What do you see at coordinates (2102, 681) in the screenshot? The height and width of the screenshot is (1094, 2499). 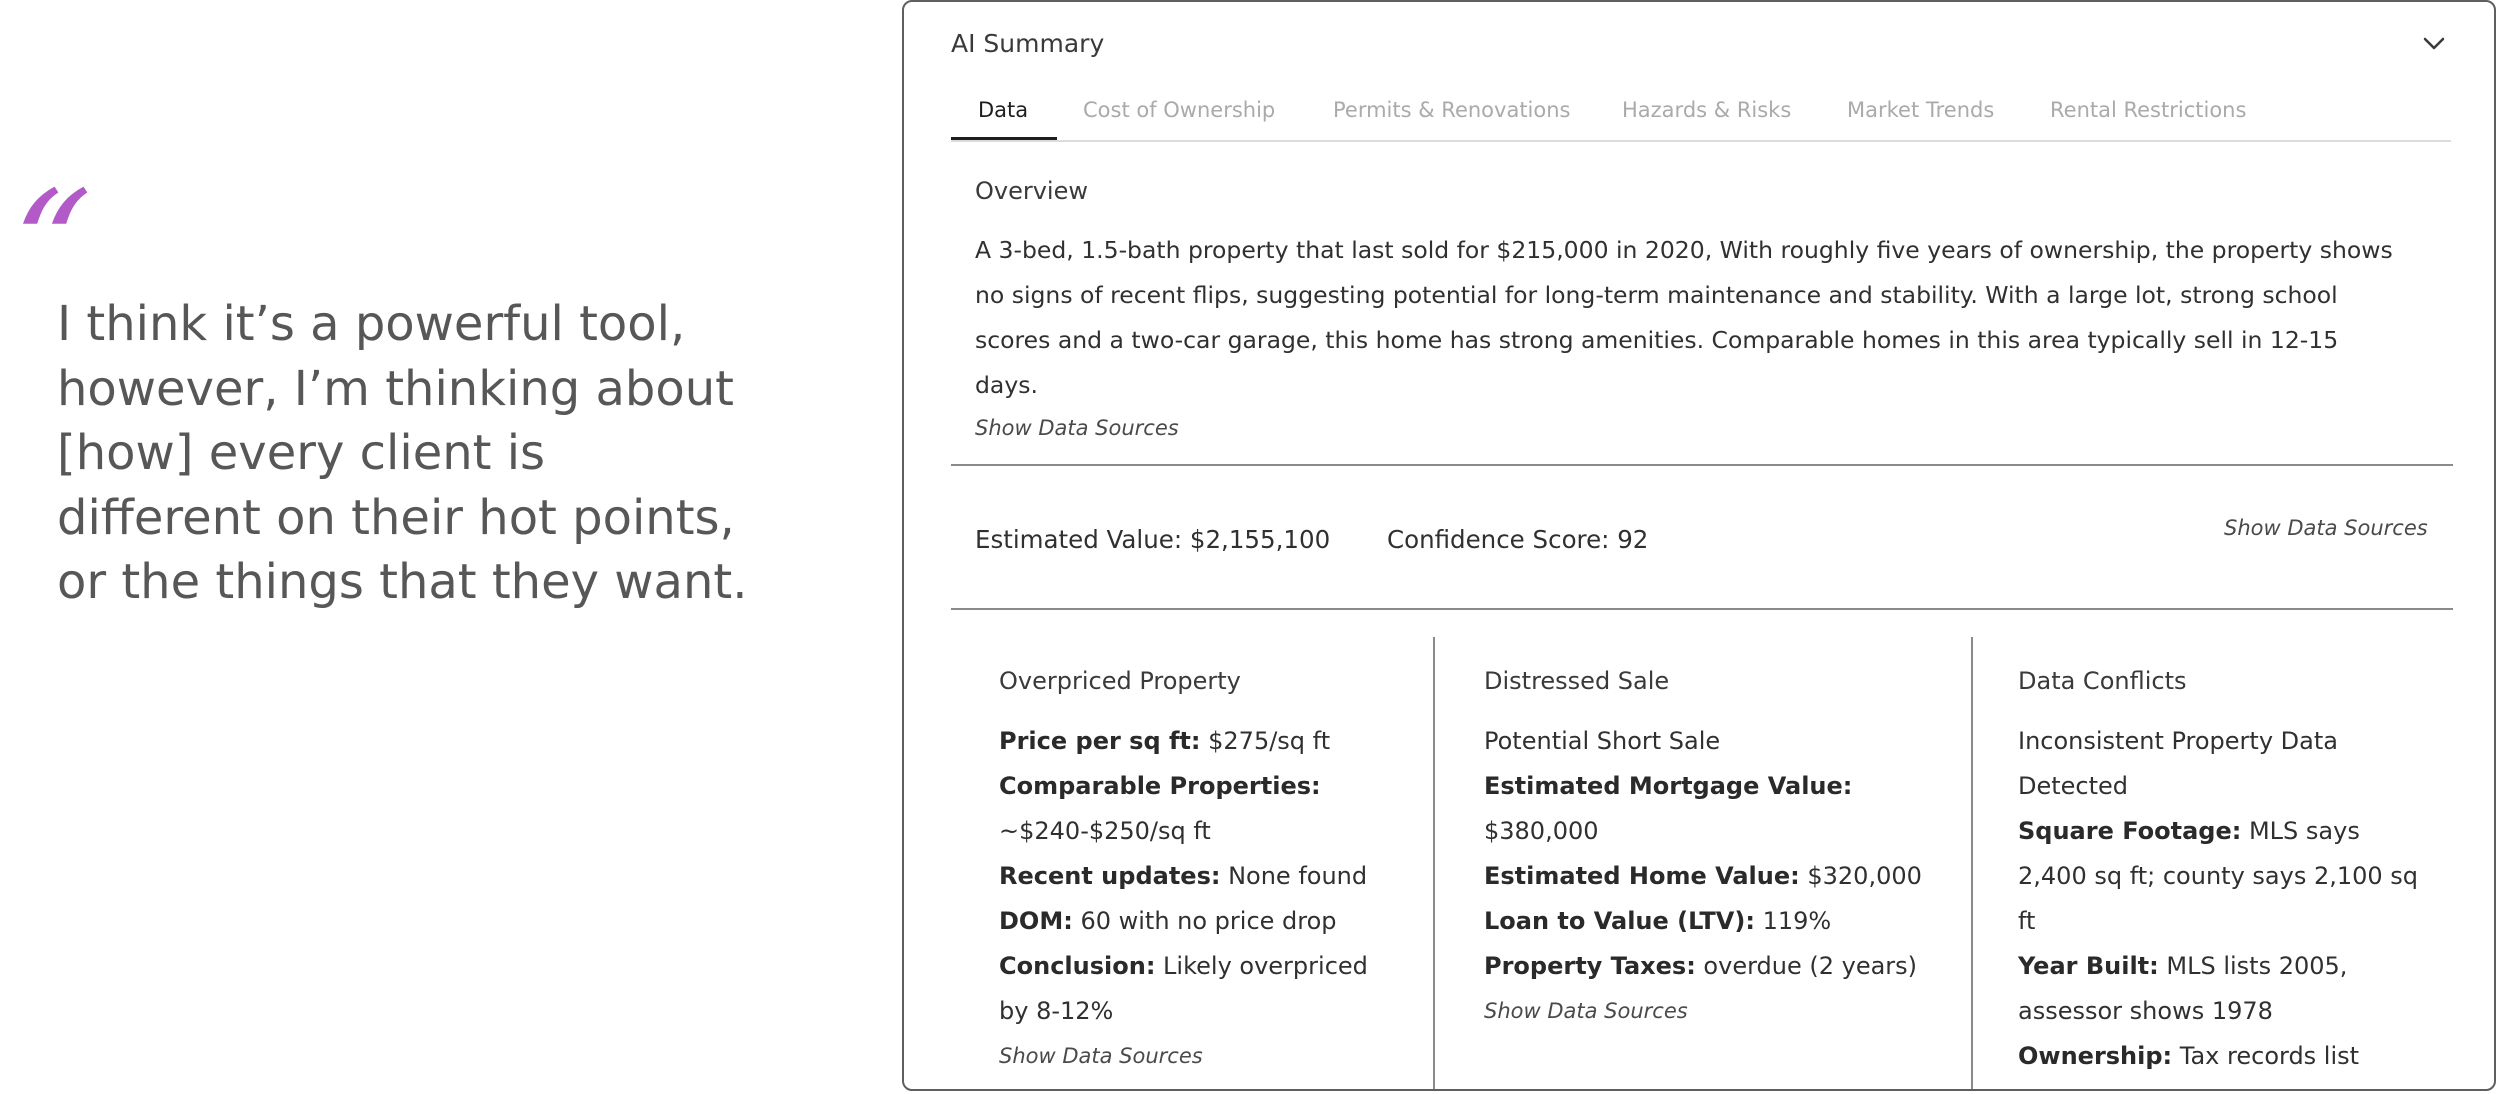 I see `card-title: Data Conflicts` at bounding box center [2102, 681].